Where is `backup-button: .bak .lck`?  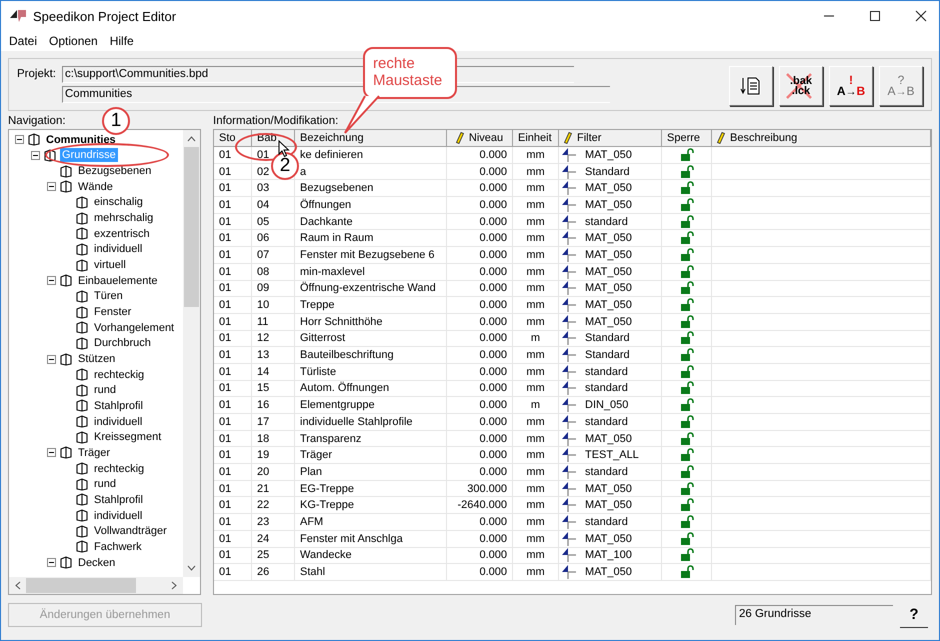 backup-button: .bak .lck is located at coordinates (801, 86).